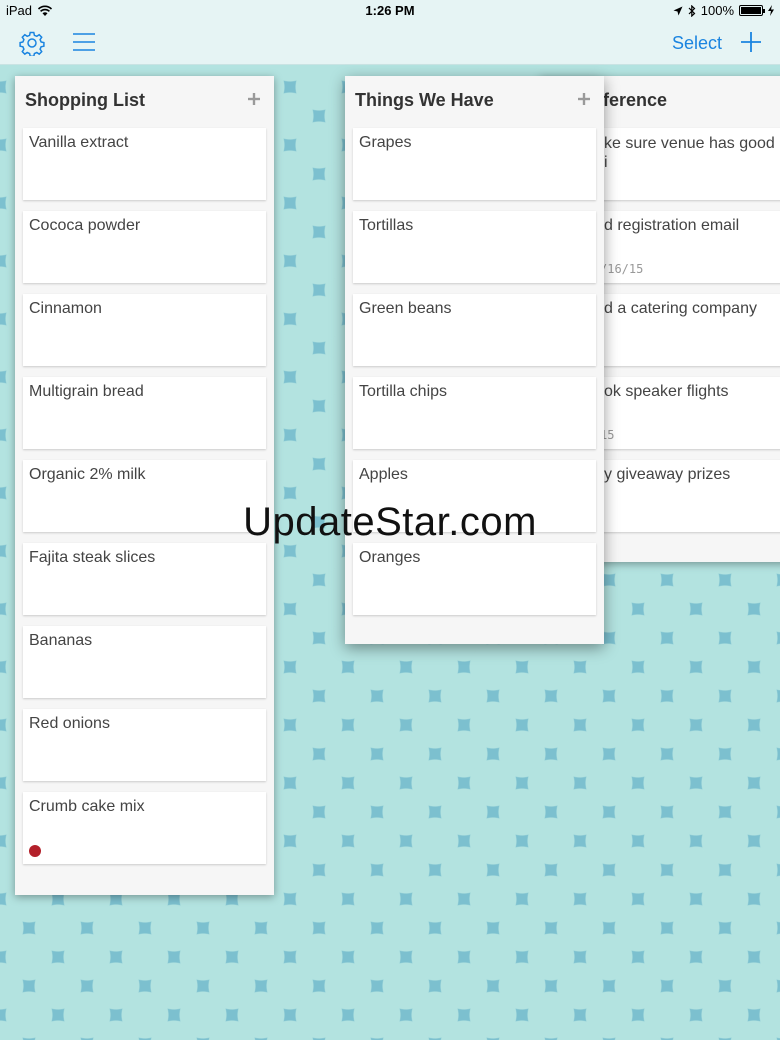 The width and height of the screenshot is (780, 1040). What do you see at coordinates (144, 828) in the screenshot?
I see `list-item: Crumb cake mix` at bounding box center [144, 828].